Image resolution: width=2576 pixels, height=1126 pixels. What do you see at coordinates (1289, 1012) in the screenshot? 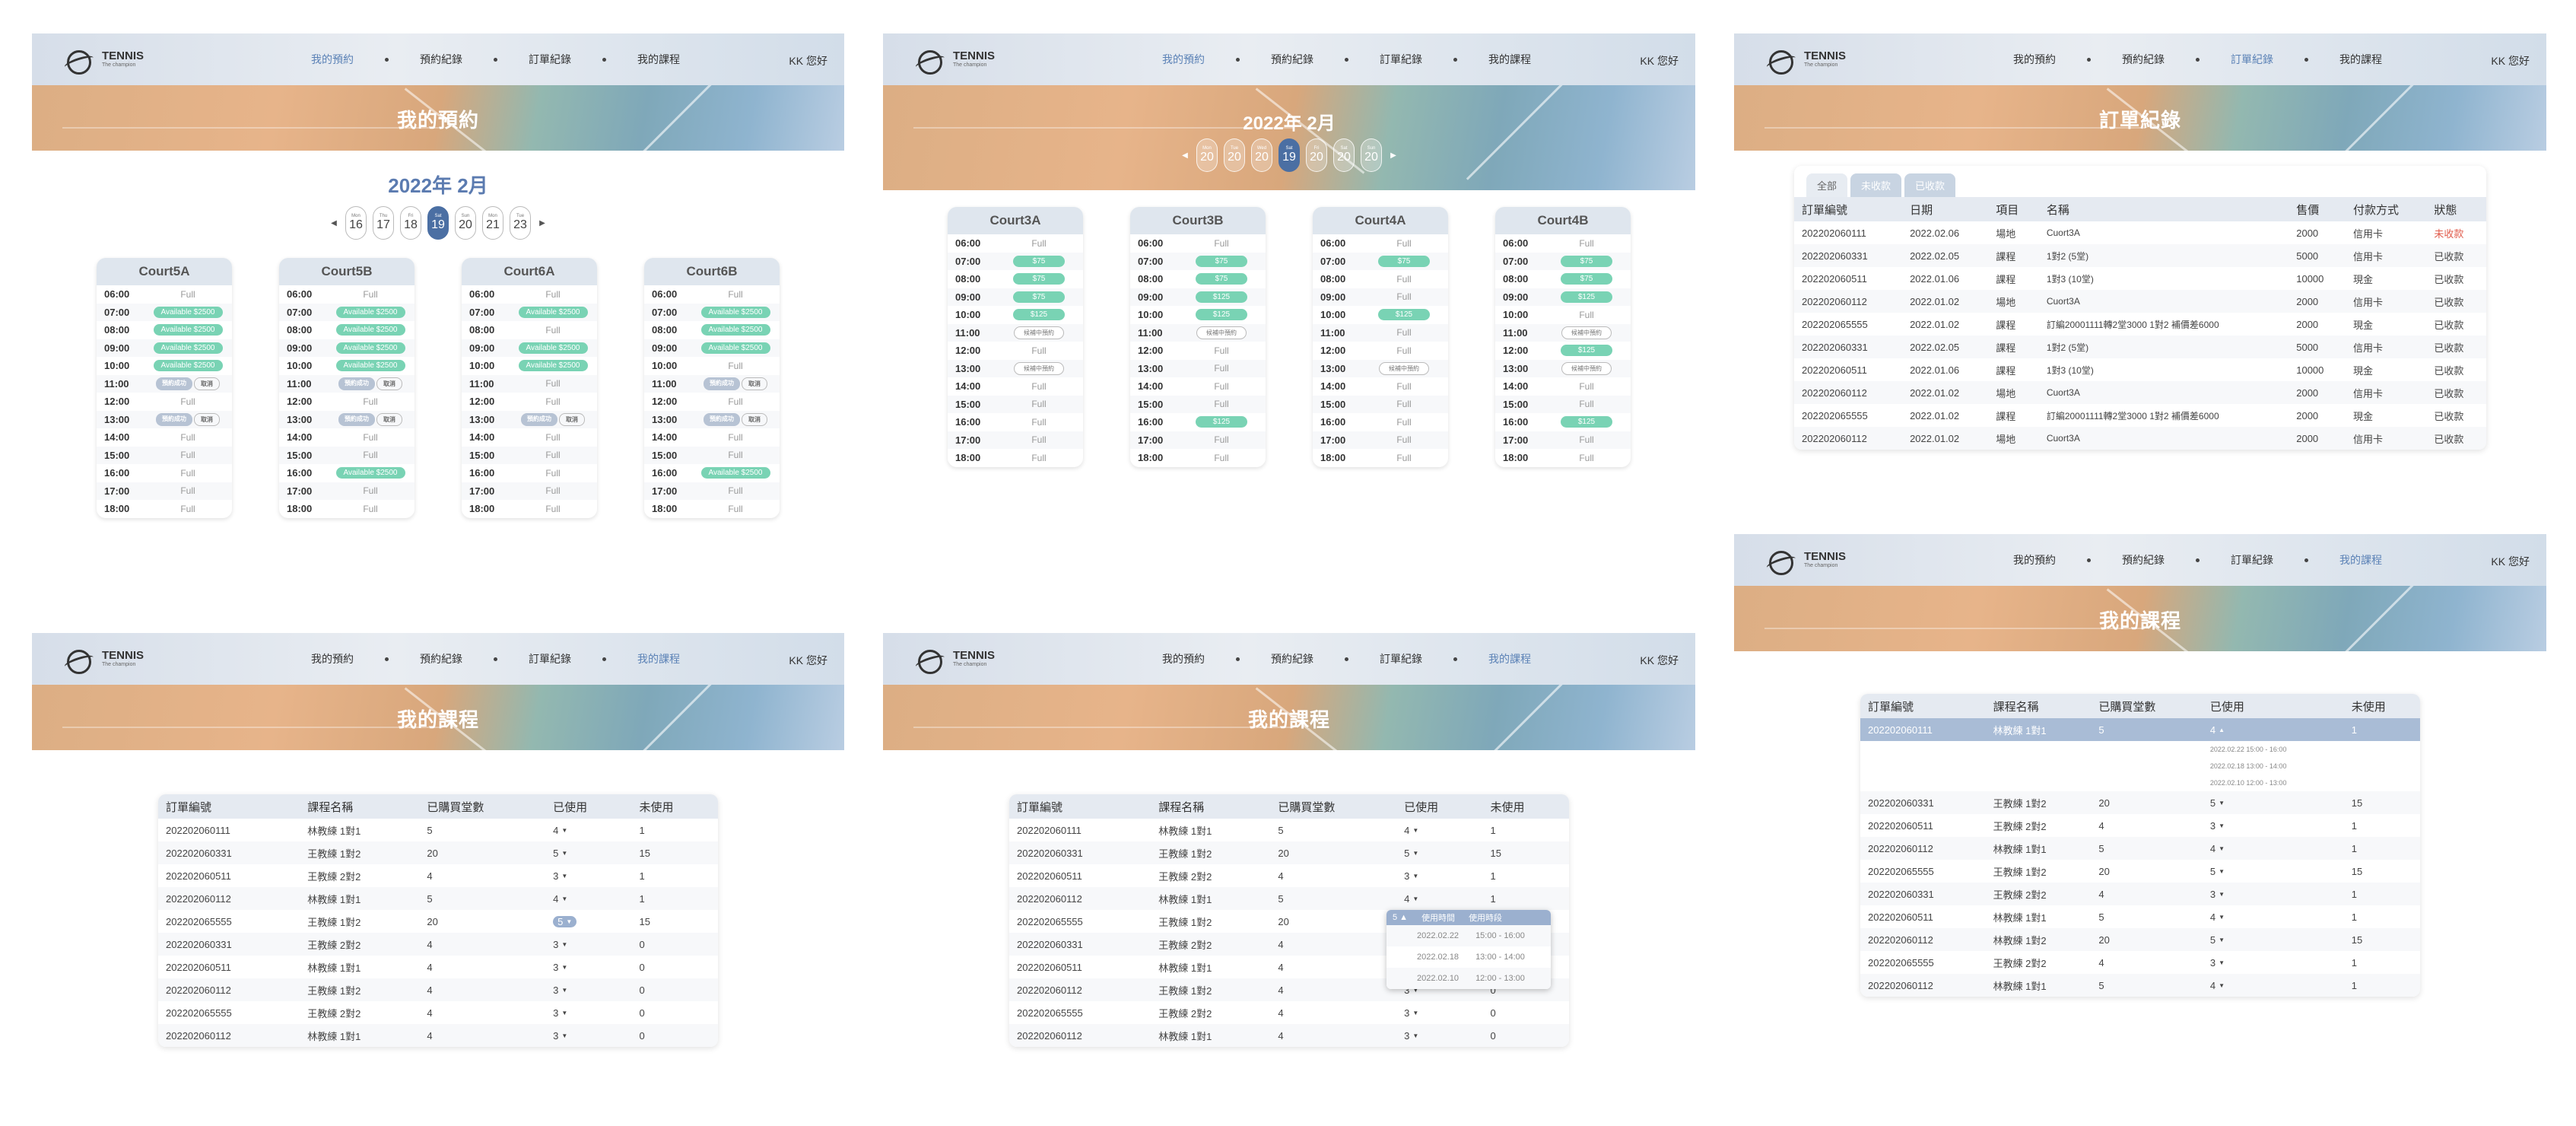
I see `table-row: 202202065555 王教練 2對2 4 3 ▼ 0` at bounding box center [1289, 1012].